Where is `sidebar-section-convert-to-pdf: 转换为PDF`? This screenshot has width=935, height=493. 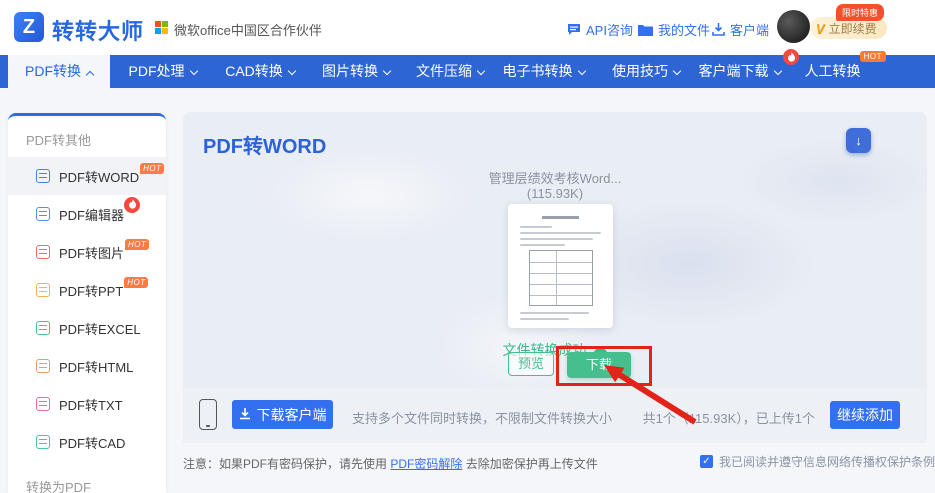 sidebar-section-convert-to-pdf: 转换为PDF is located at coordinates (59, 486).